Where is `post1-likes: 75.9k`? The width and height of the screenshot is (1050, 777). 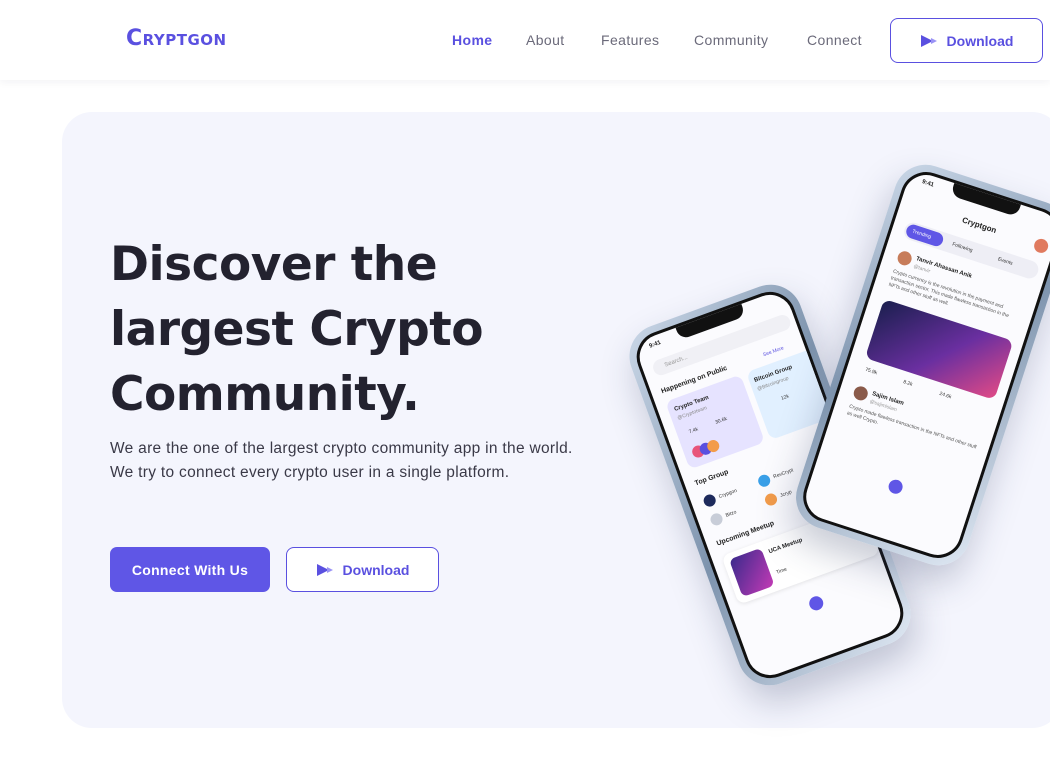
post1-likes: 75.9k is located at coordinates (871, 371).